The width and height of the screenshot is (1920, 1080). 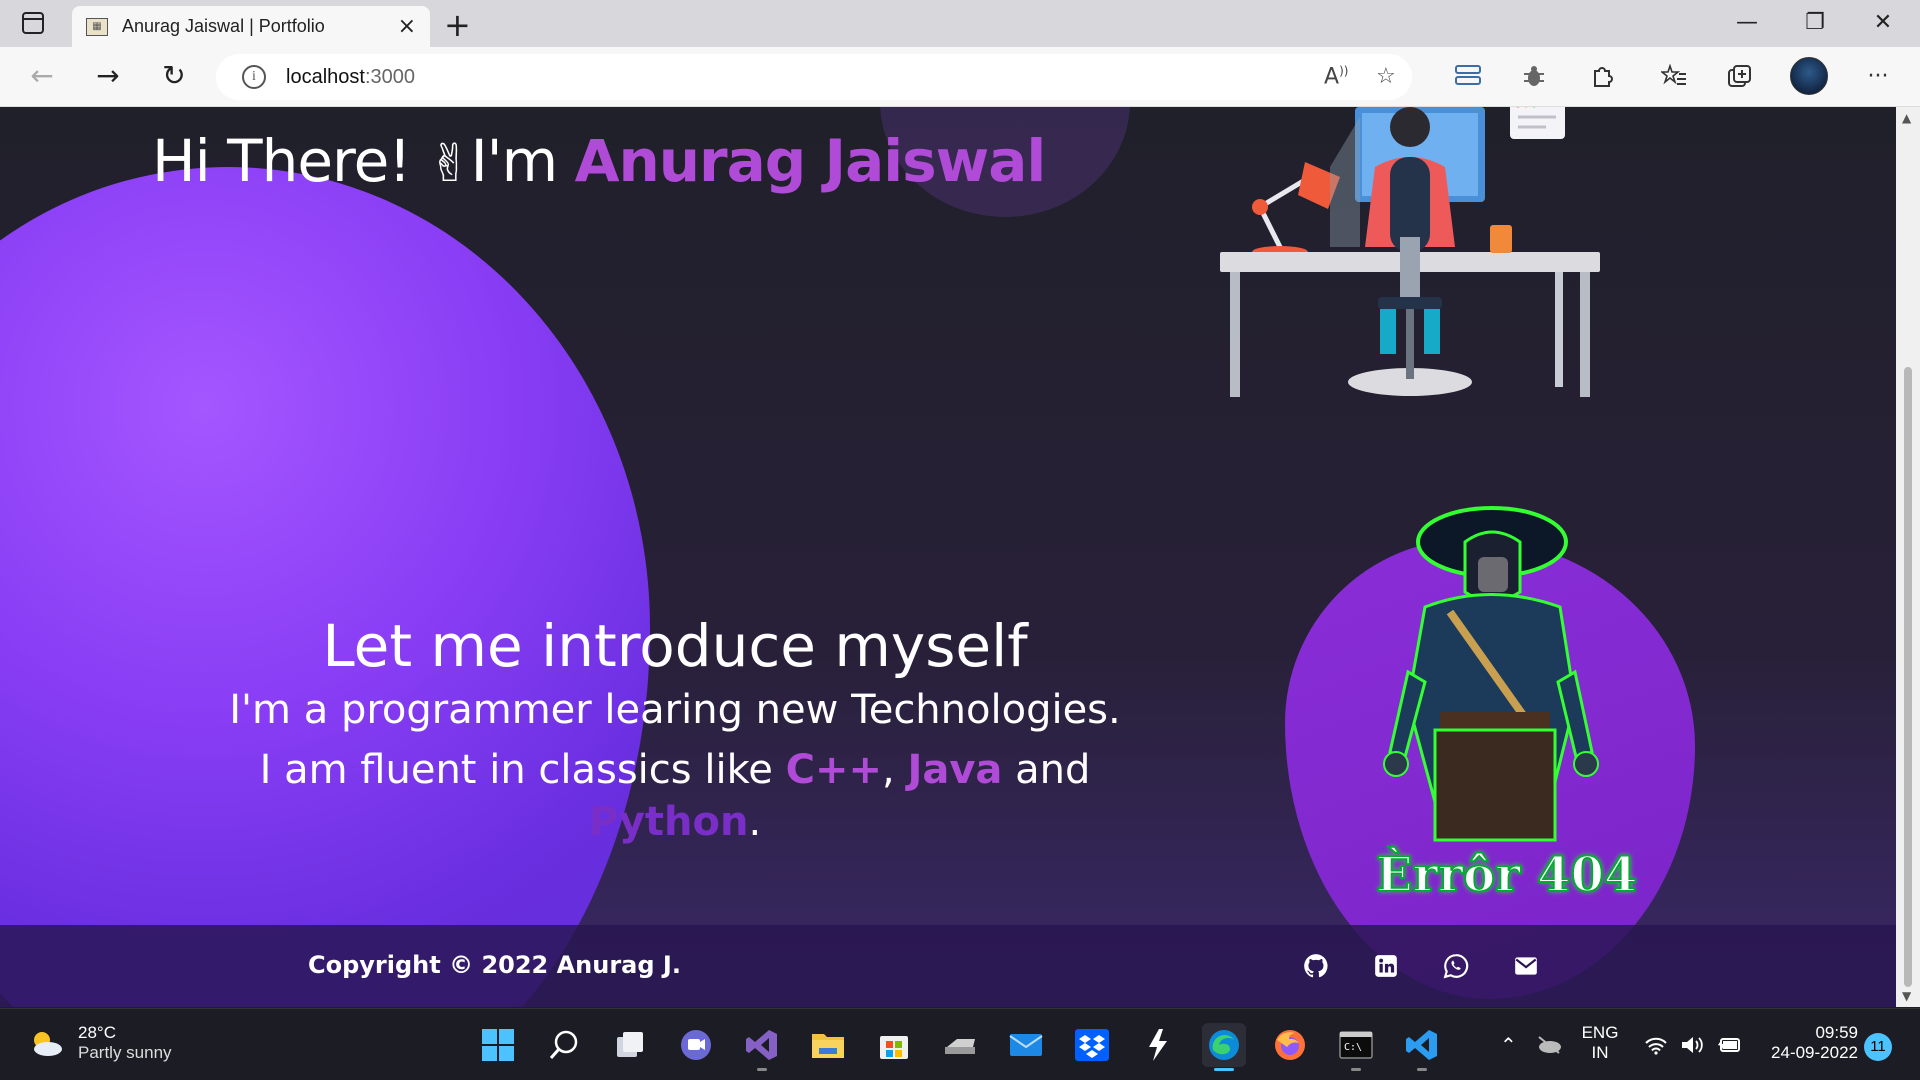 I want to click on mail-icon, so click(x=1526, y=966).